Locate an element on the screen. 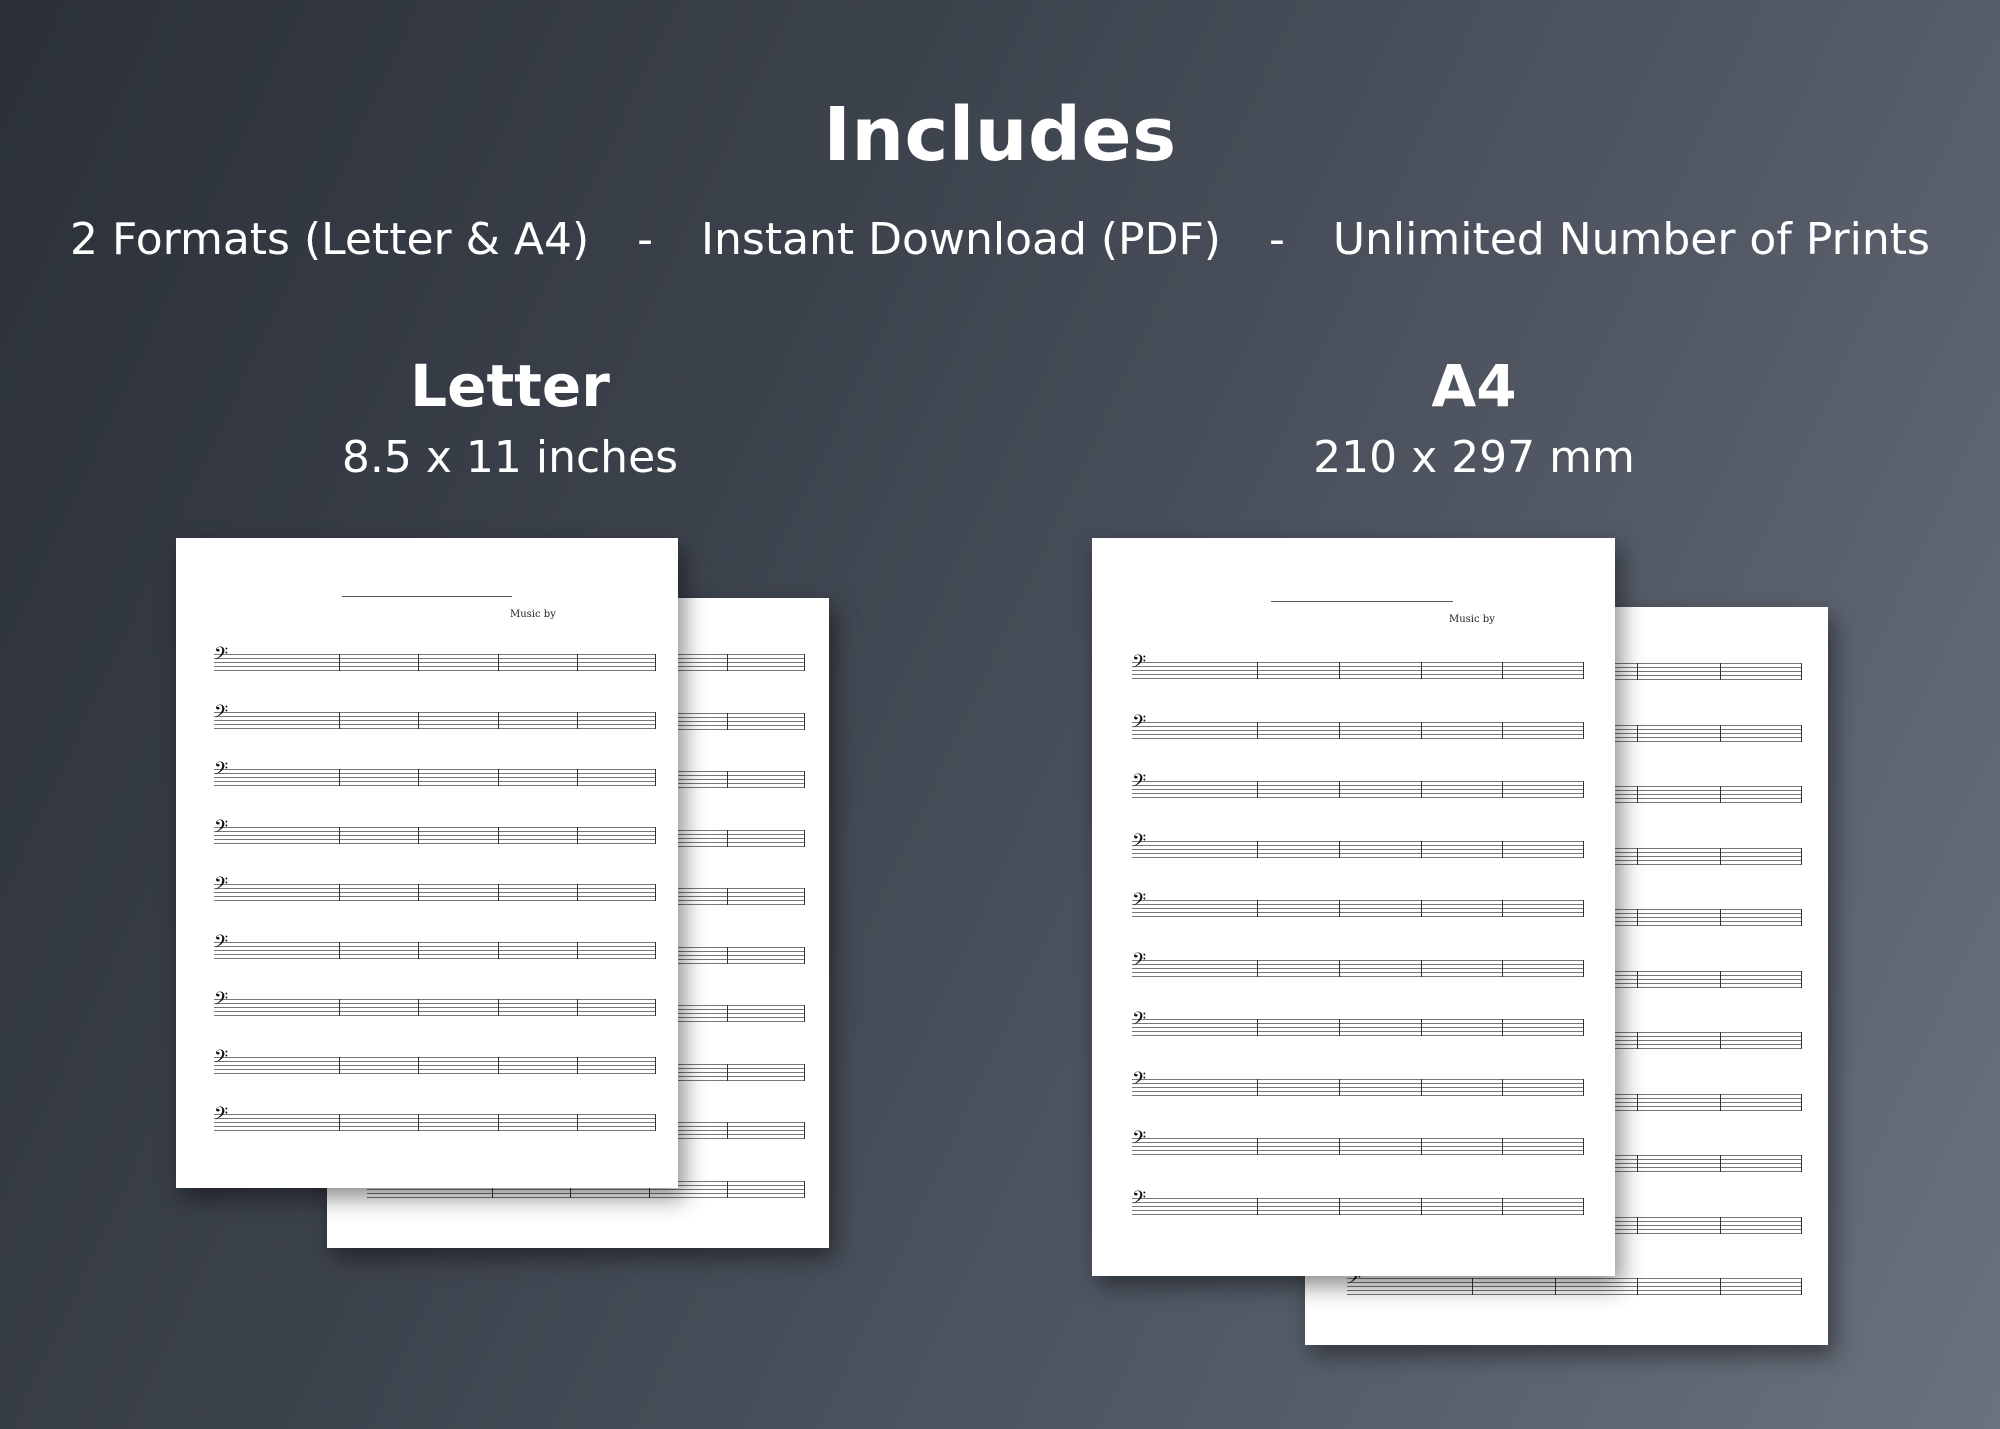 The height and width of the screenshot is (1429, 2000). letter-format-title: Letter is located at coordinates (510, 386).